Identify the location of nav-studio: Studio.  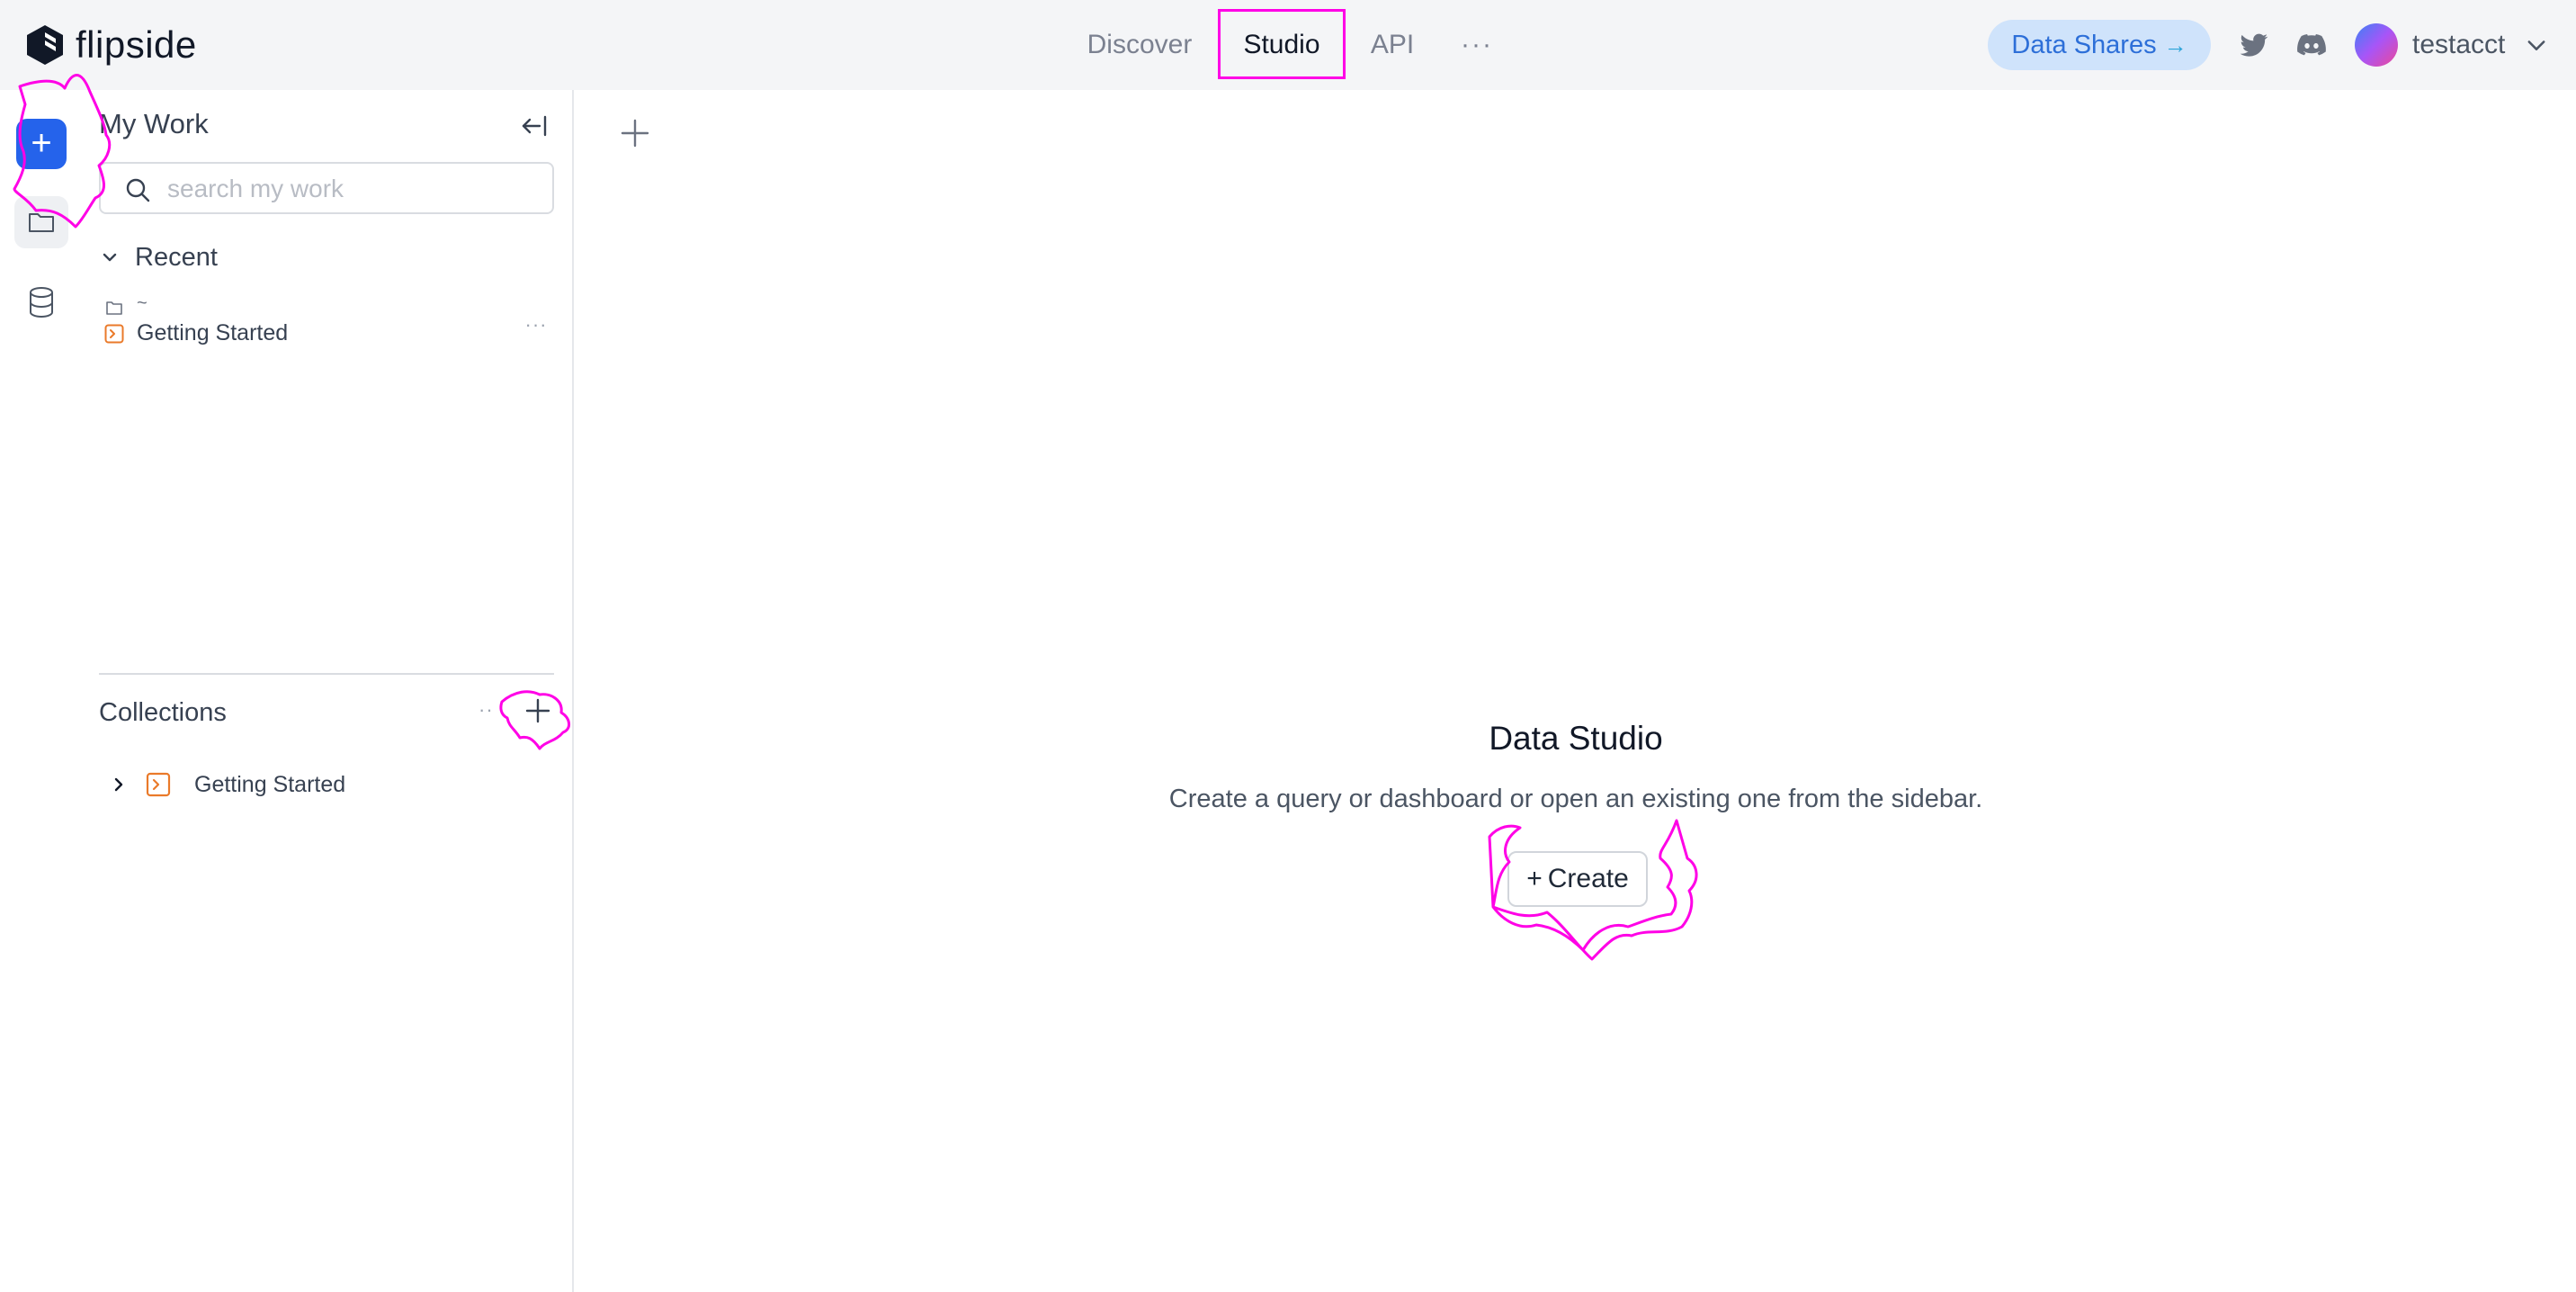
(1282, 45).